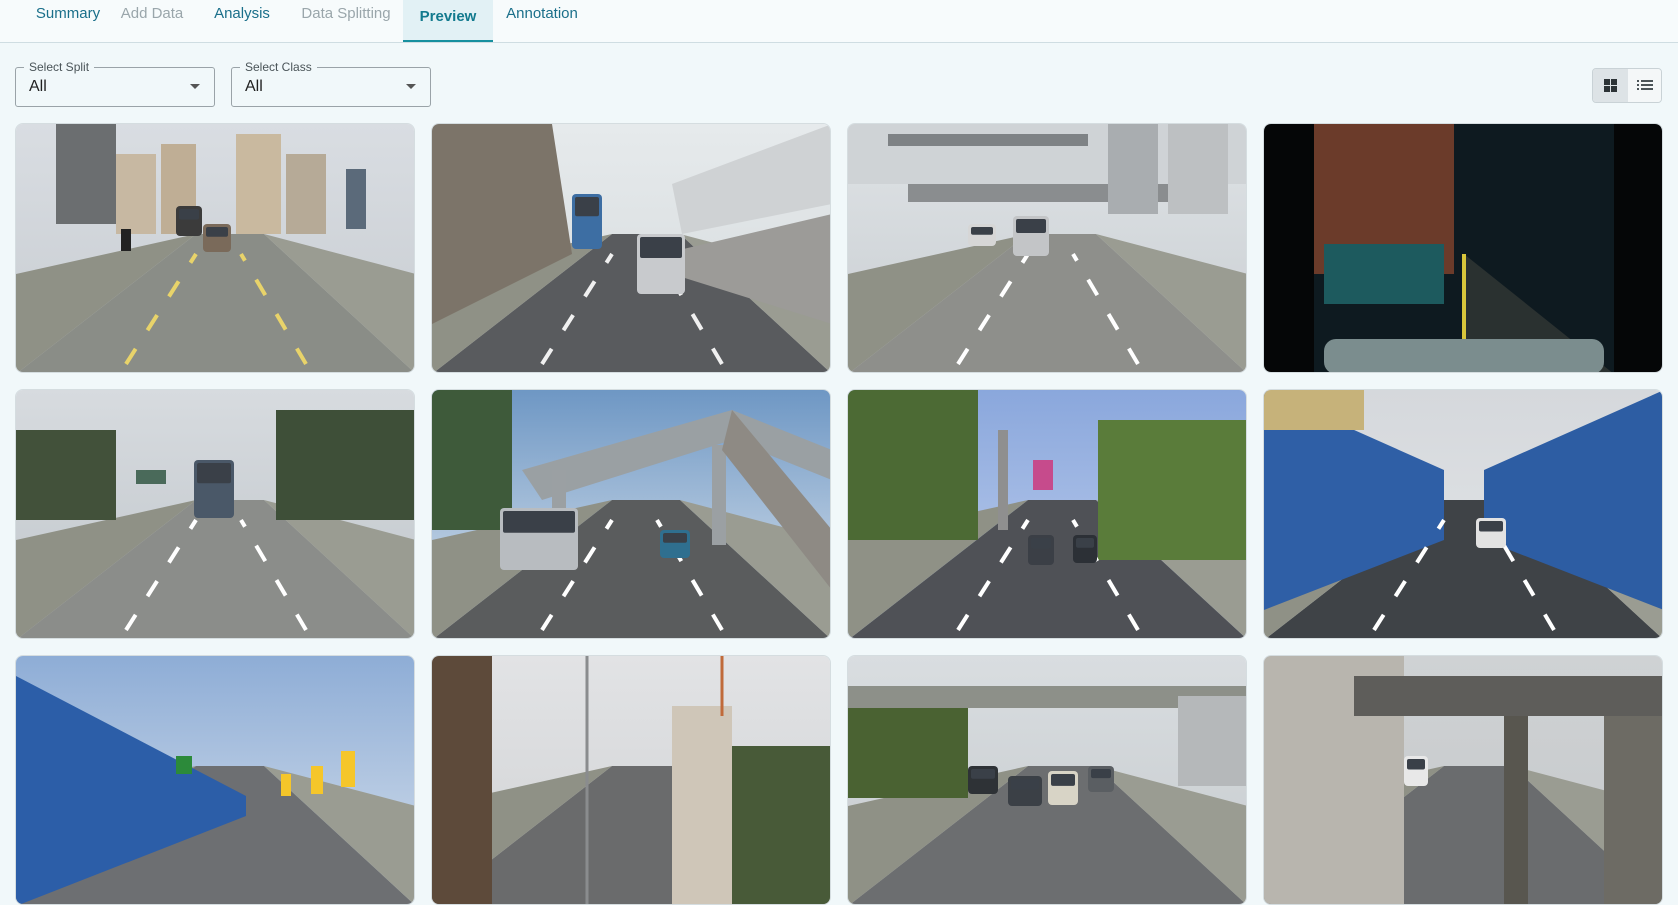 This screenshot has width=1678, height=905. Describe the element at coordinates (59, 67) in the screenshot. I see `select-split-label: Select Split` at that location.